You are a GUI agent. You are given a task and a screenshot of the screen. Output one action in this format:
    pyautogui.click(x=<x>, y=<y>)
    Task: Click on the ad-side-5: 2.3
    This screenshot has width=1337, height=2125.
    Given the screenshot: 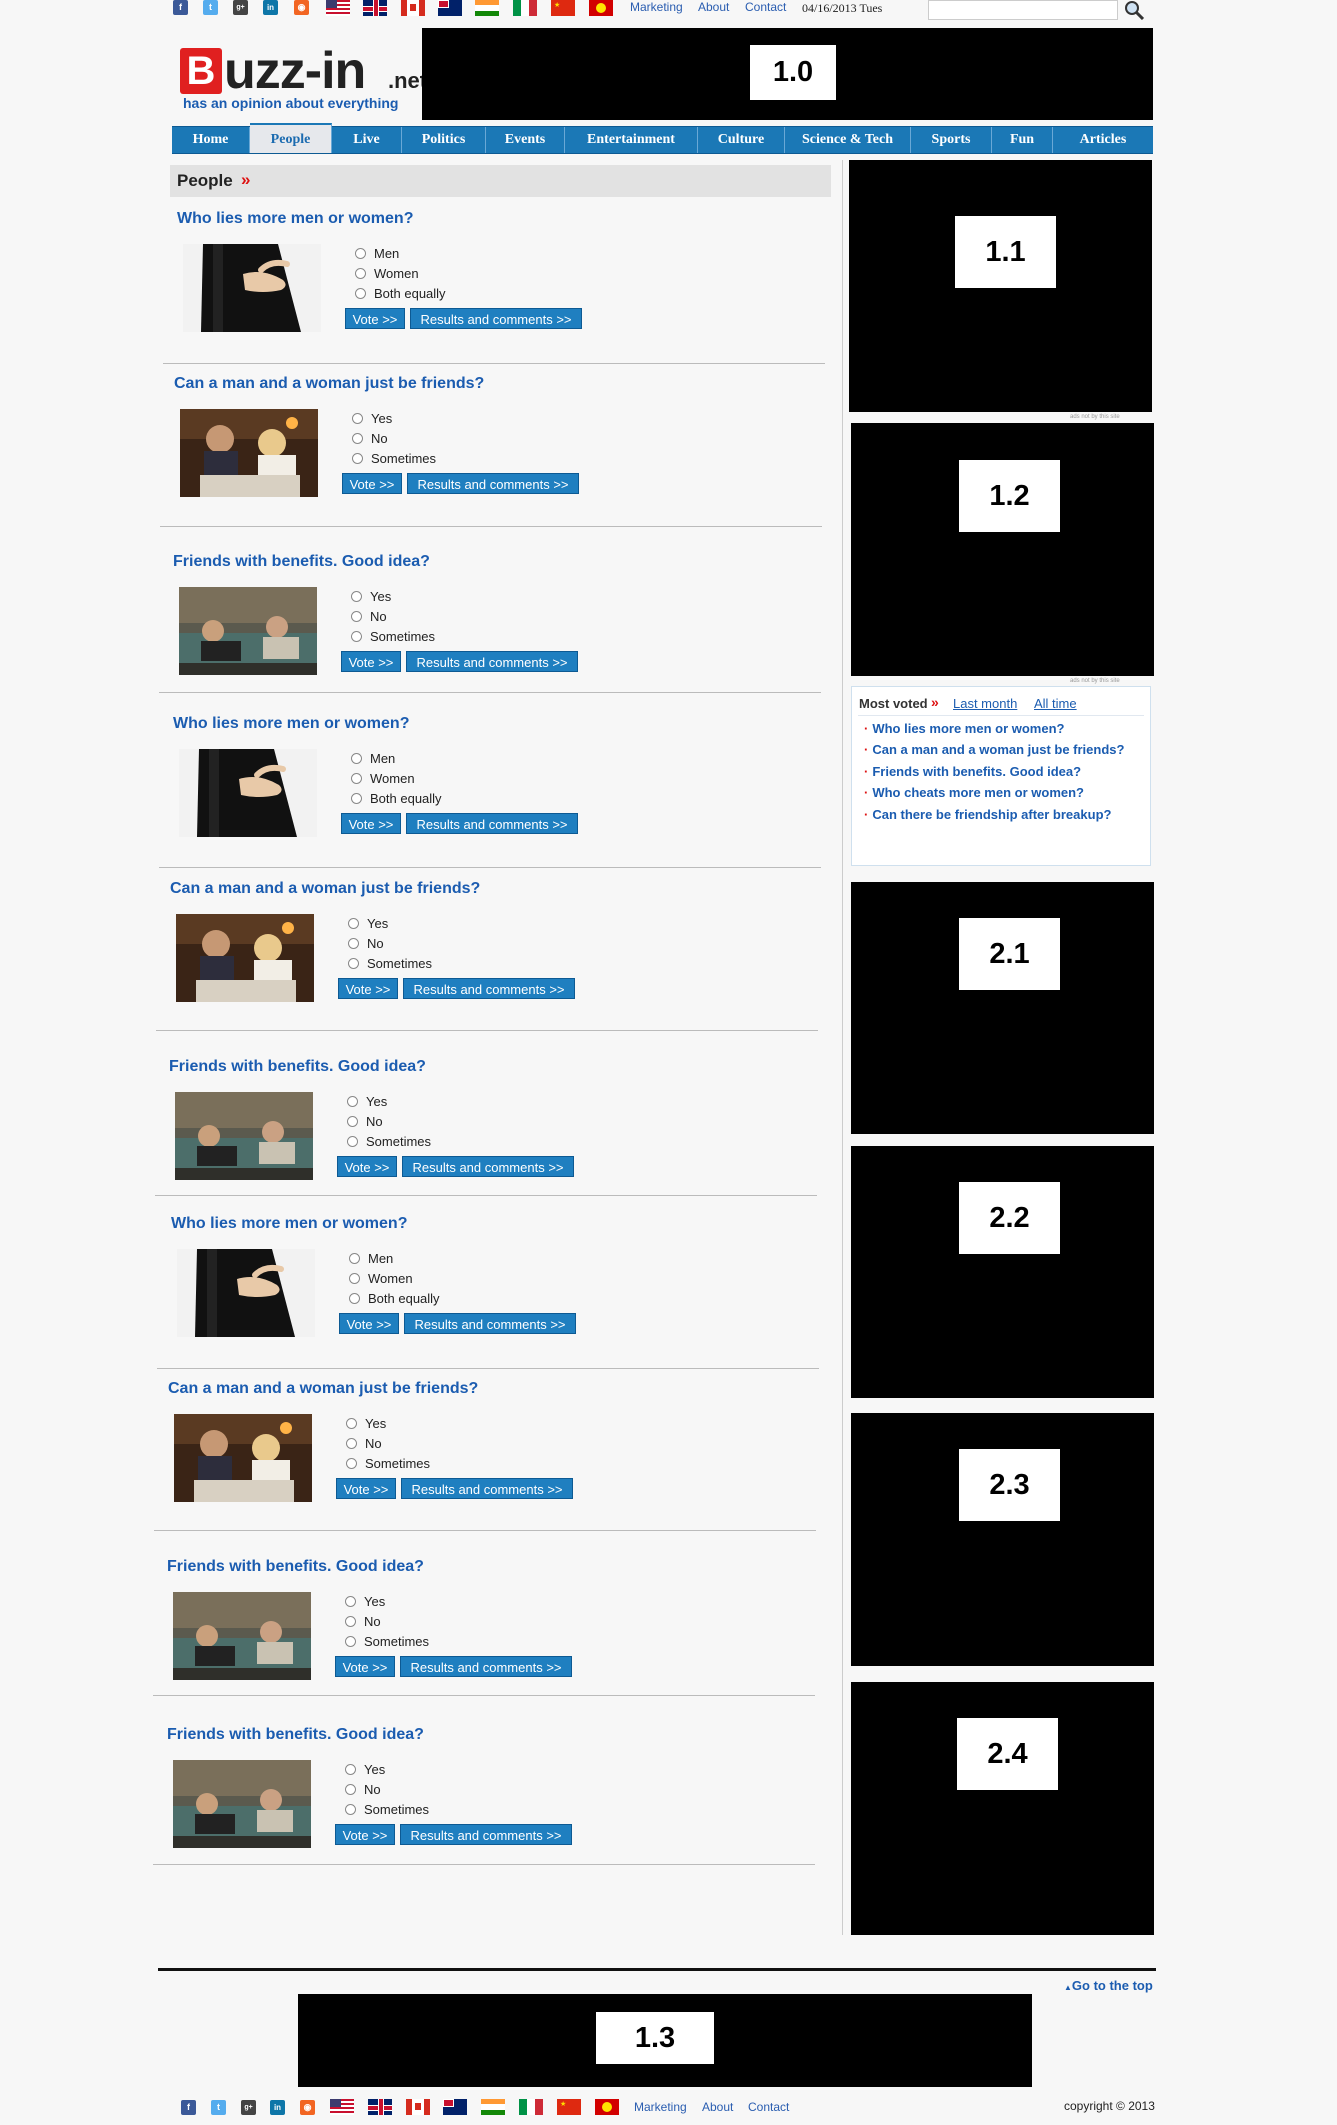 What is the action you would take?
    pyautogui.click(x=1002, y=1539)
    